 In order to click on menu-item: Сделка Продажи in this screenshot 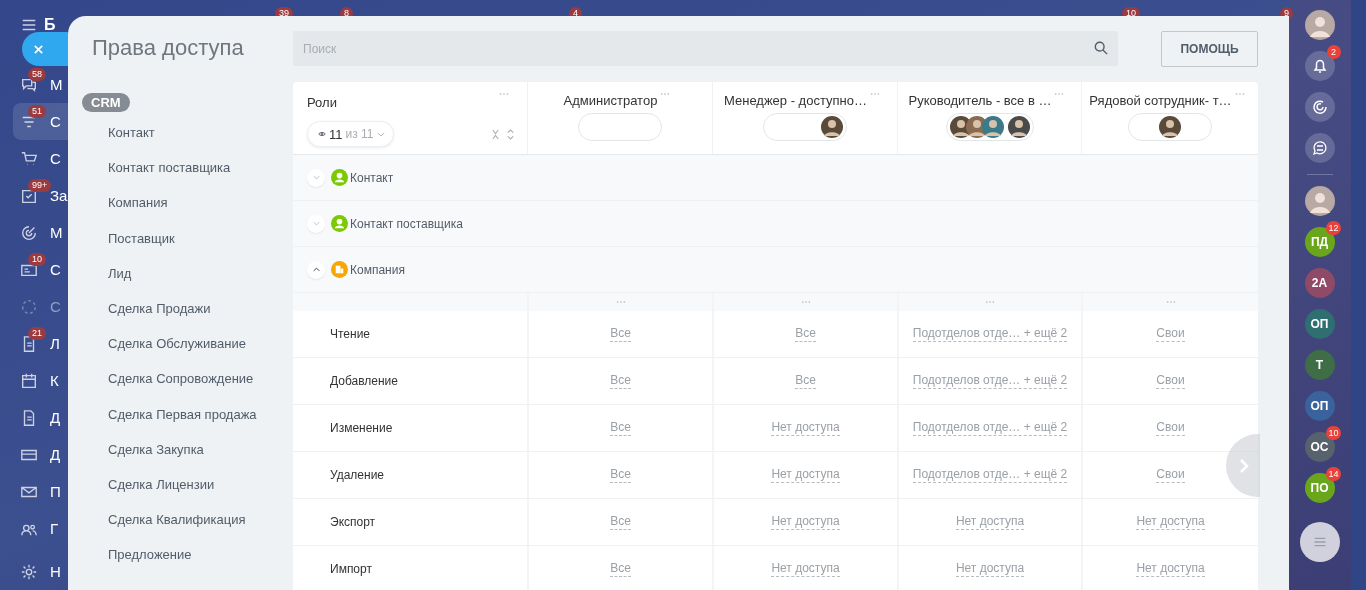, I will do `click(187, 317)`.